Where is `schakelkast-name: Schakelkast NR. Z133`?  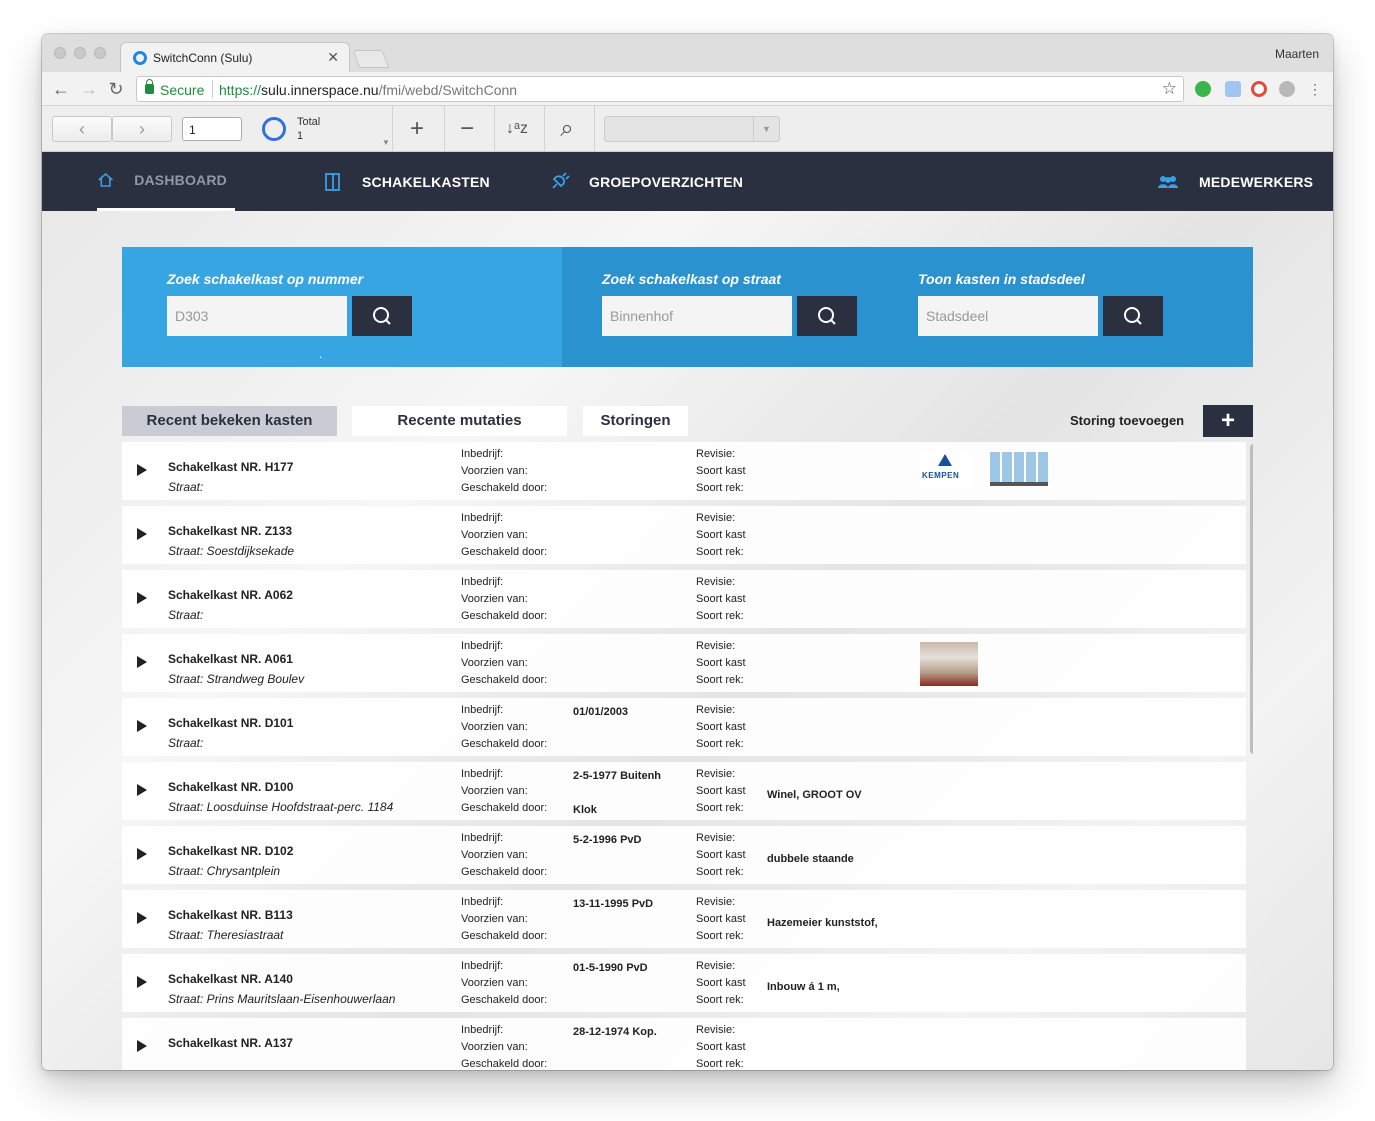
schakelkast-name: Schakelkast NR. Z133 is located at coordinates (230, 531).